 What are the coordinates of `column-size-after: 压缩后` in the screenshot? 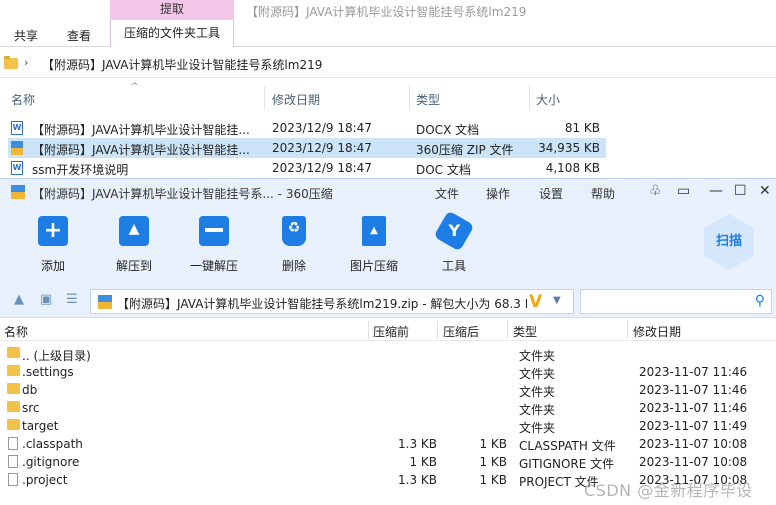 It's located at (461, 331).